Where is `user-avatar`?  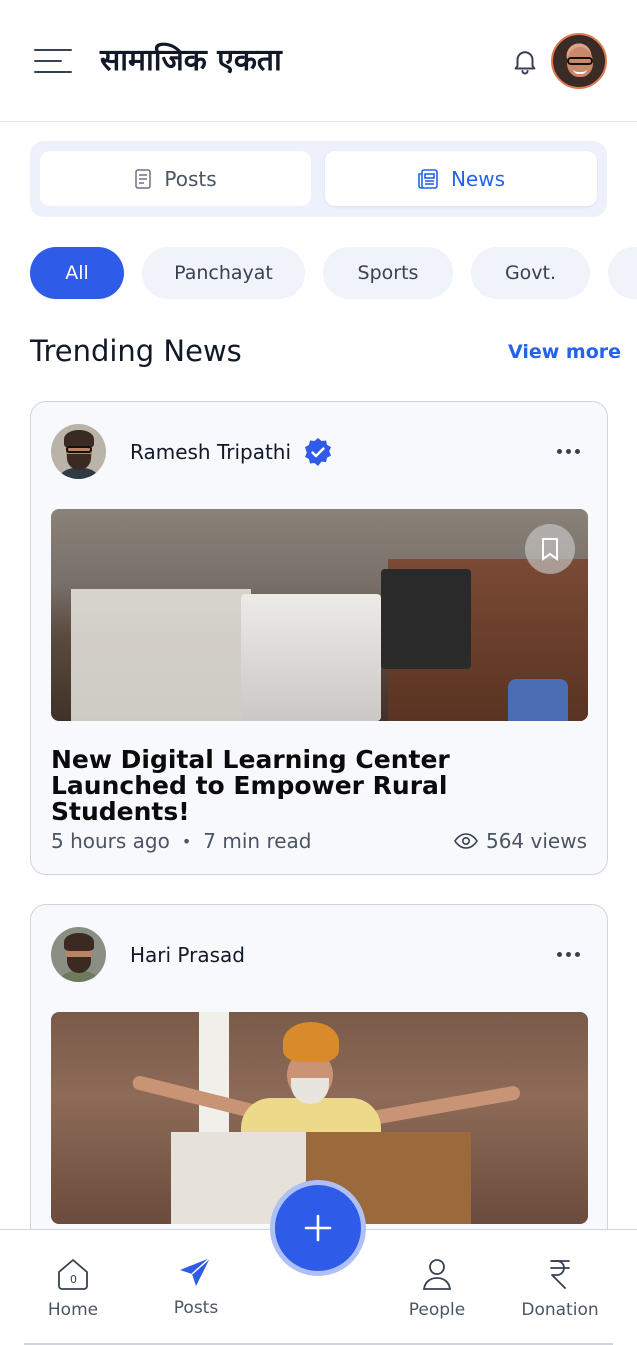 user-avatar is located at coordinates (579, 61).